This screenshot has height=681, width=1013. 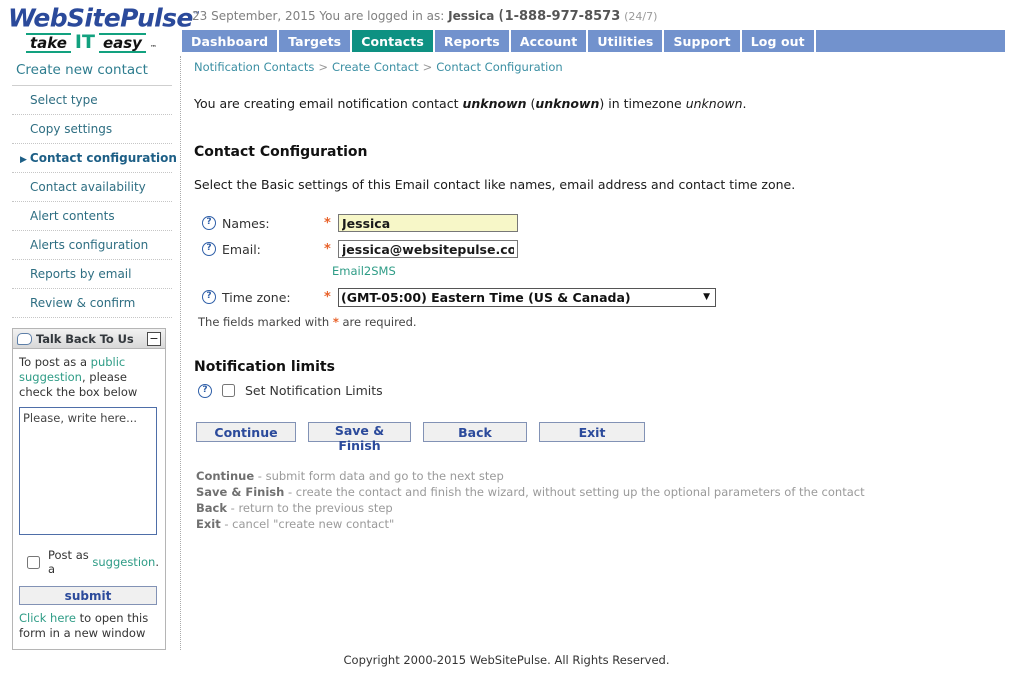 What do you see at coordinates (103, 158) in the screenshot?
I see `sidebar-item-label: Contact configuration` at bounding box center [103, 158].